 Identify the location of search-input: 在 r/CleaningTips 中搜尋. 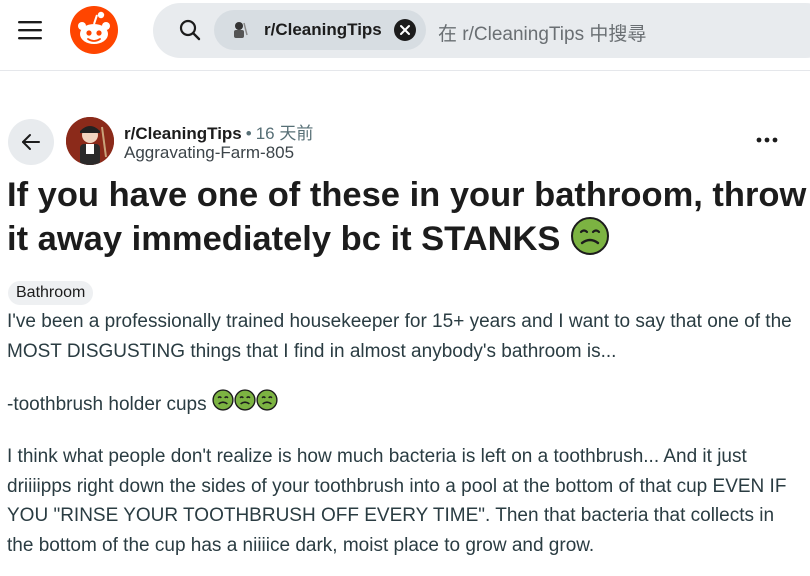
(542, 32).